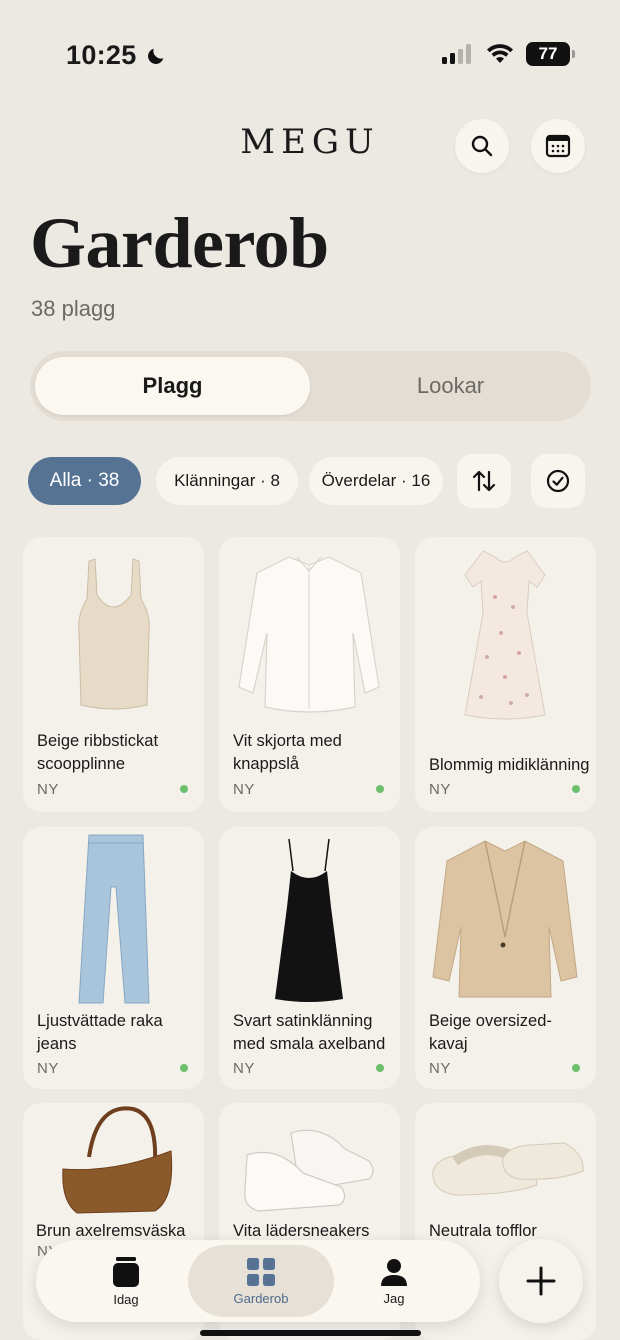  I want to click on check-circle-icon, so click(558, 481).